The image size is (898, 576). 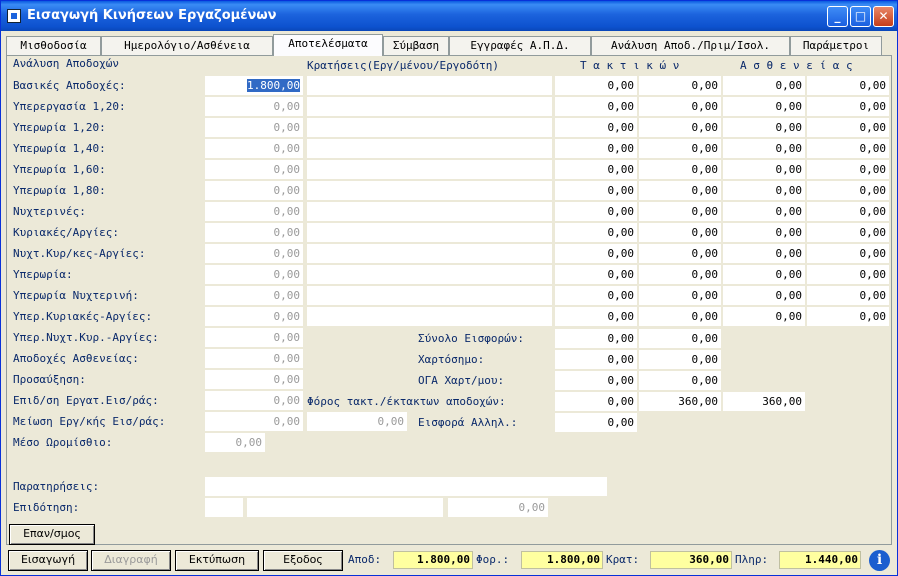 What do you see at coordinates (860, 16) in the screenshot?
I see `maximize-button: □` at bounding box center [860, 16].